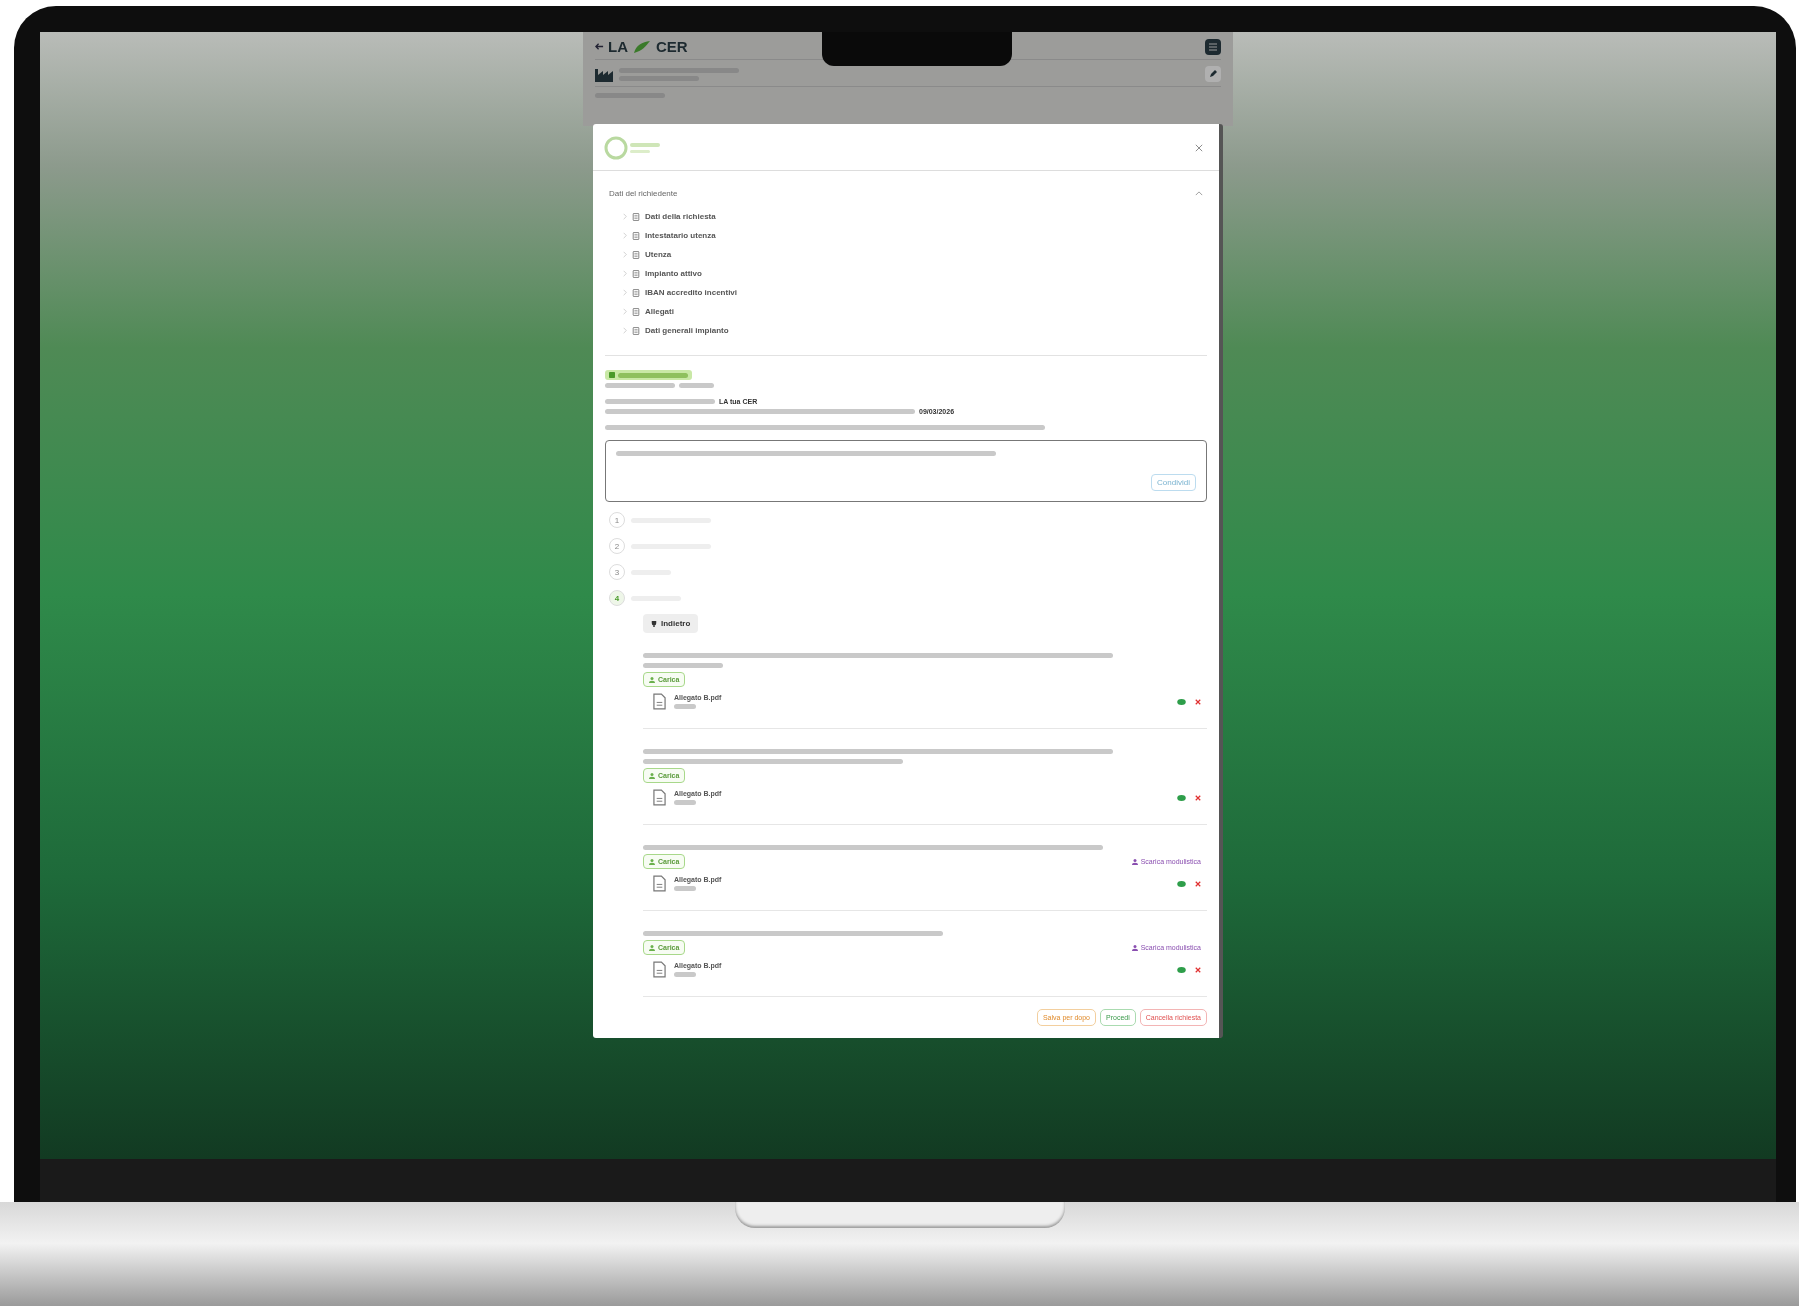 This screenshot has width=1799, height=1306. Describe the element at coordinates (618, 46) in the screenshot. I see `logo-text: LA` at that location.